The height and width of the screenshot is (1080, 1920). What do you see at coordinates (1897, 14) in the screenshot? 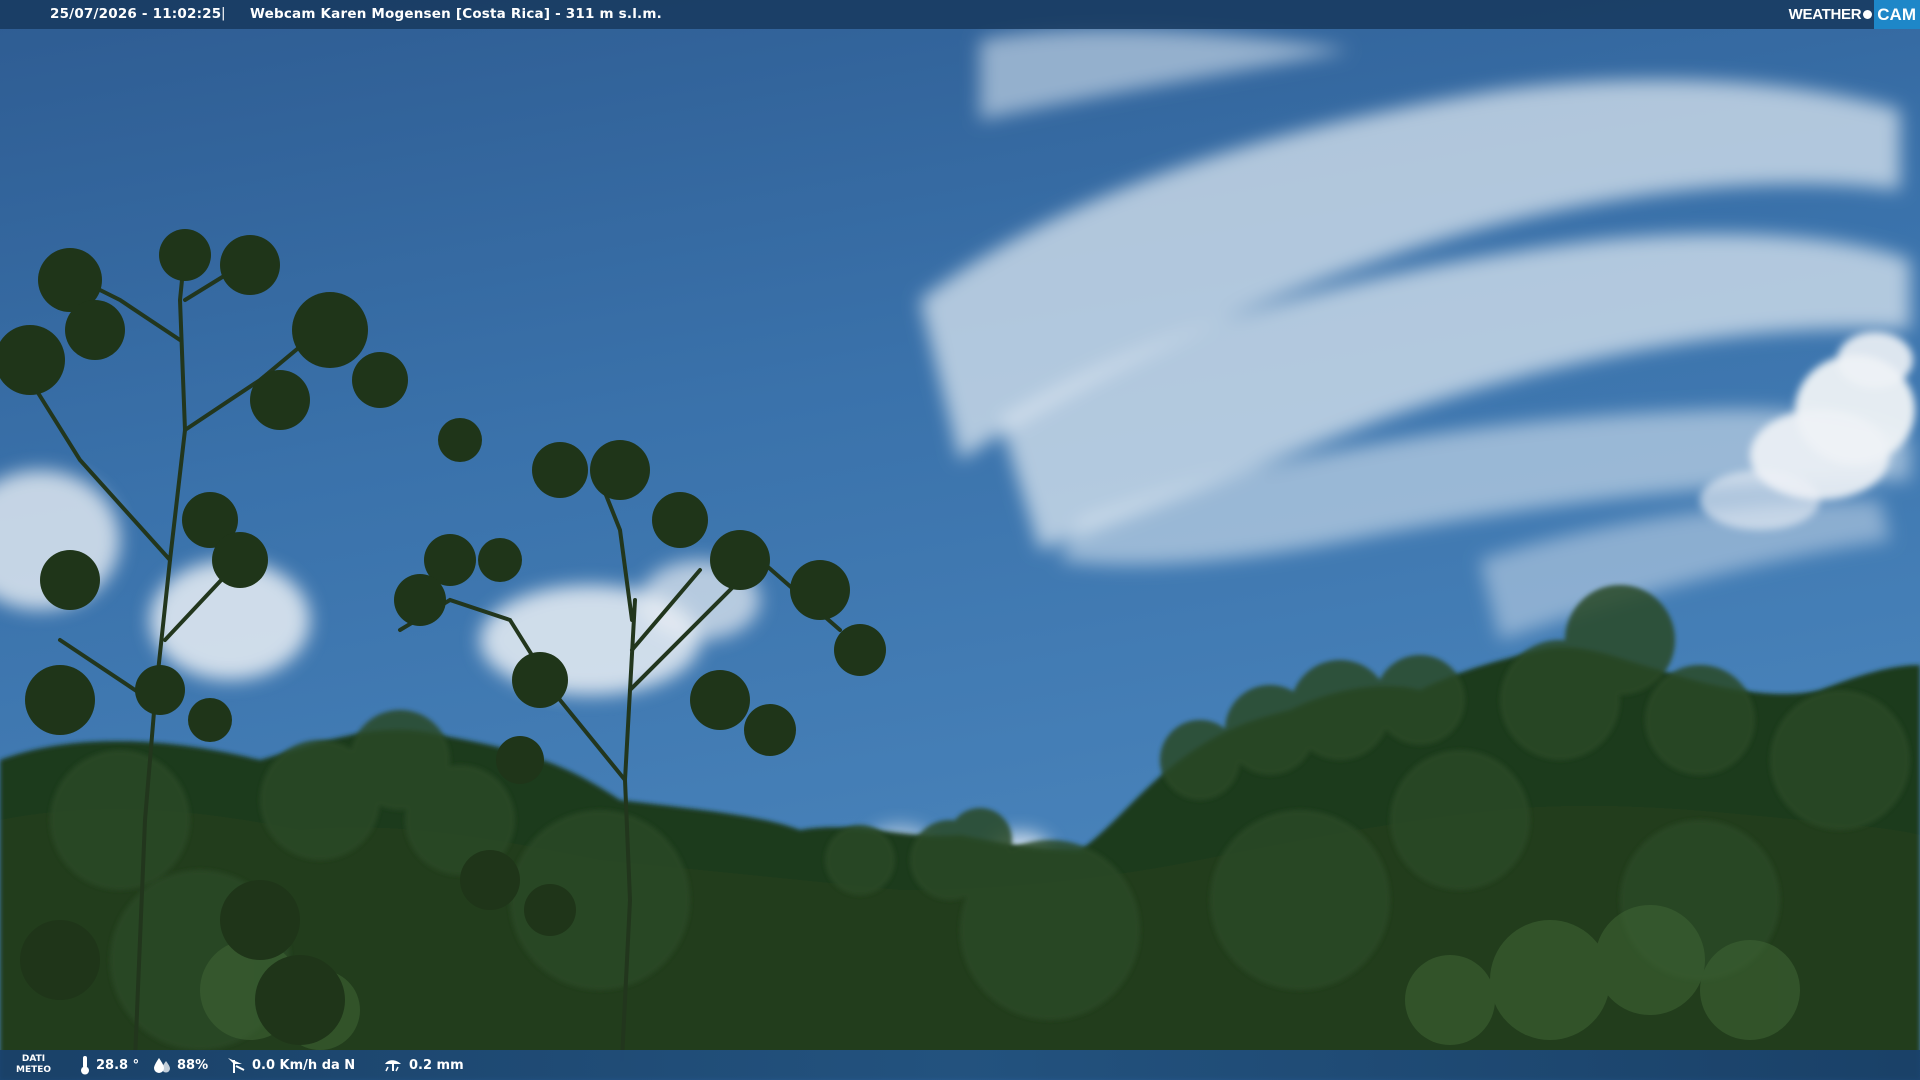
I see `logo-word-cam: CAM` at bounding box center [1897, 14].